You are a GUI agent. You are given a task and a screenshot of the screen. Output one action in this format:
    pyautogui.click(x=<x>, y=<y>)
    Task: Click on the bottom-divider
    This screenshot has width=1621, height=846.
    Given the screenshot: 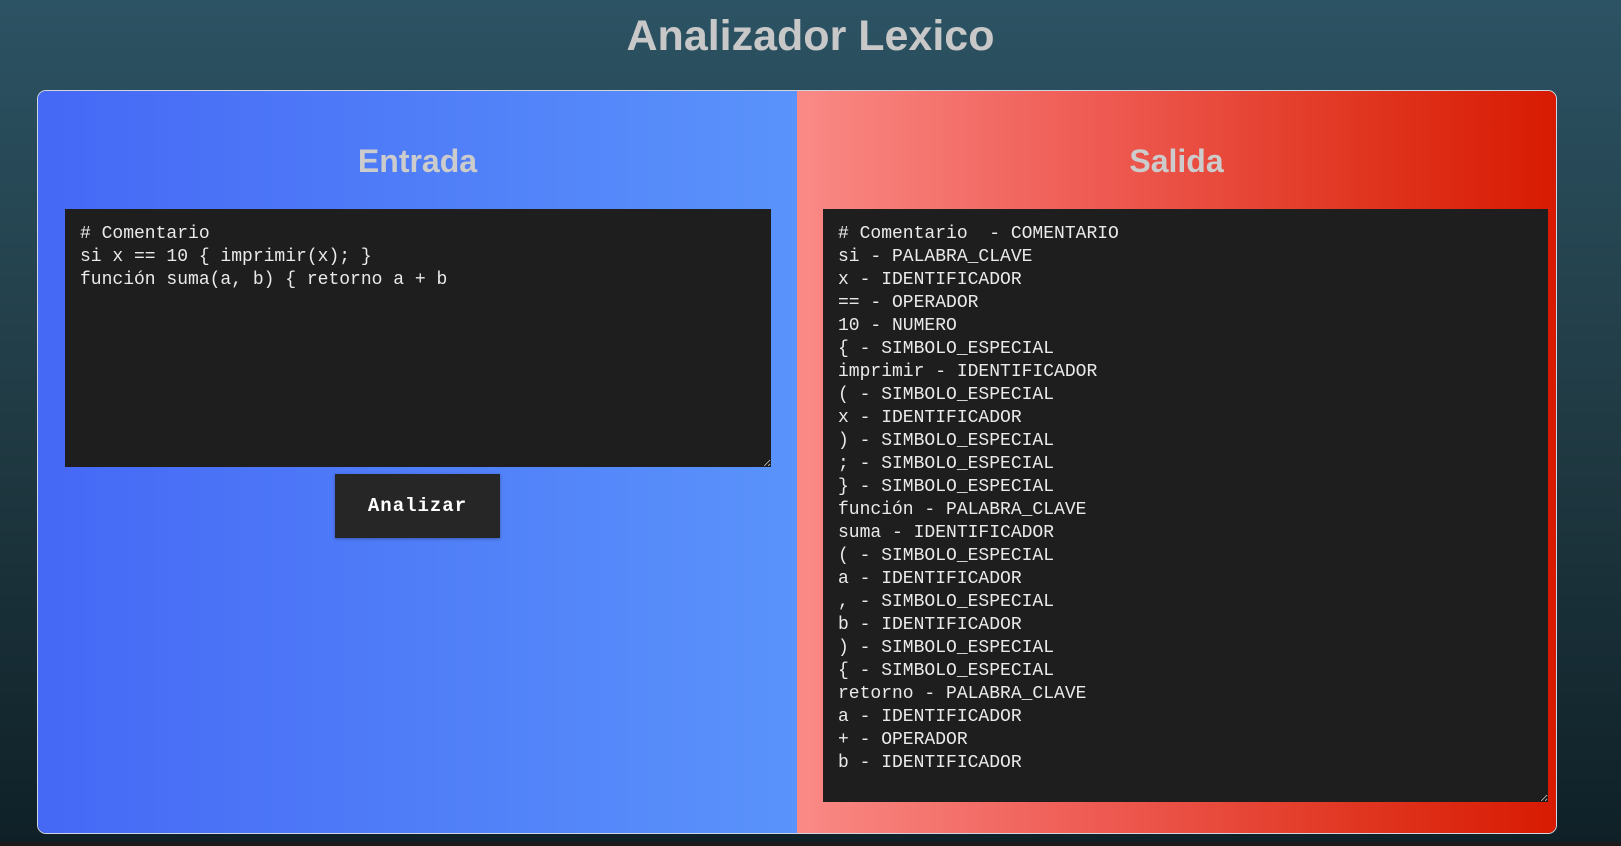 What is the action you would take?
    pyautogui.click(x=810, y=844)
    